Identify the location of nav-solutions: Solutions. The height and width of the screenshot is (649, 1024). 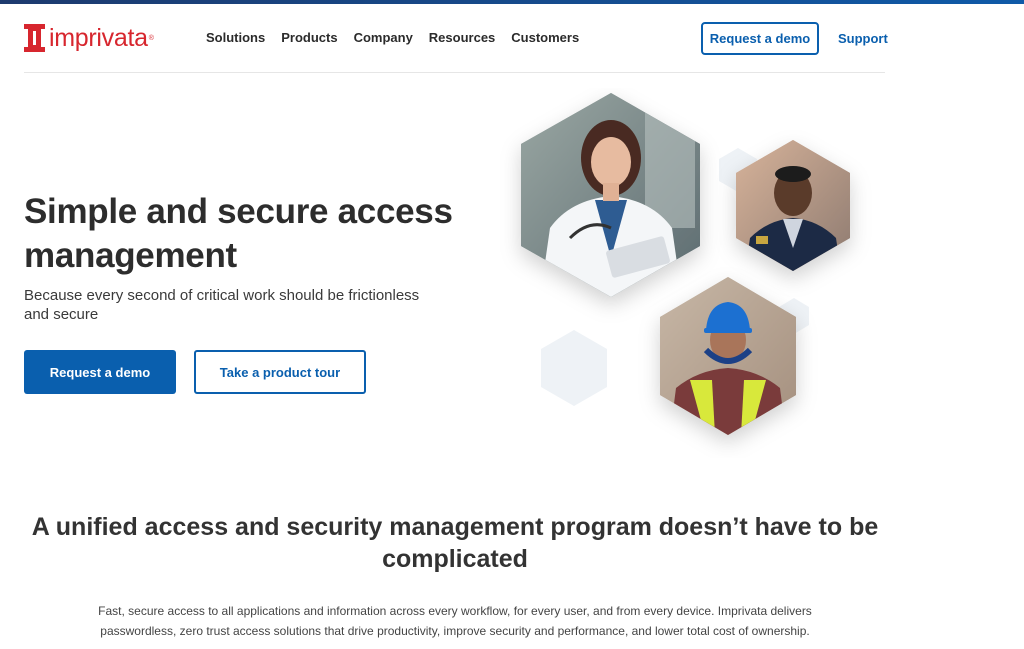
(235, 37).